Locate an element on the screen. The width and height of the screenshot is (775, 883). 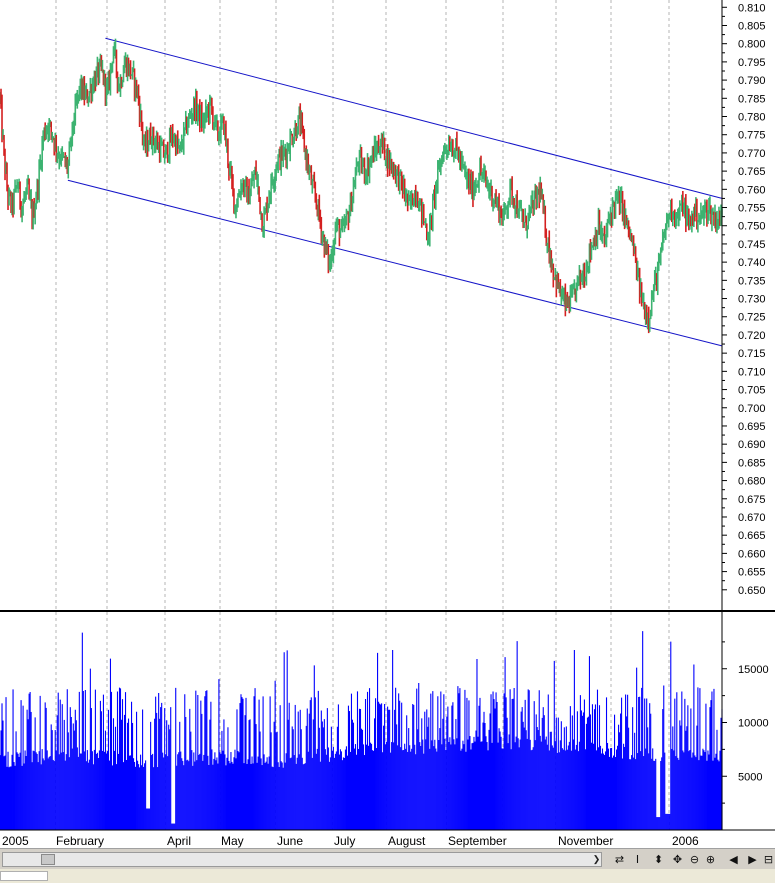
zoom-in-icon: ⊕ is located at coordinates (710, 859).